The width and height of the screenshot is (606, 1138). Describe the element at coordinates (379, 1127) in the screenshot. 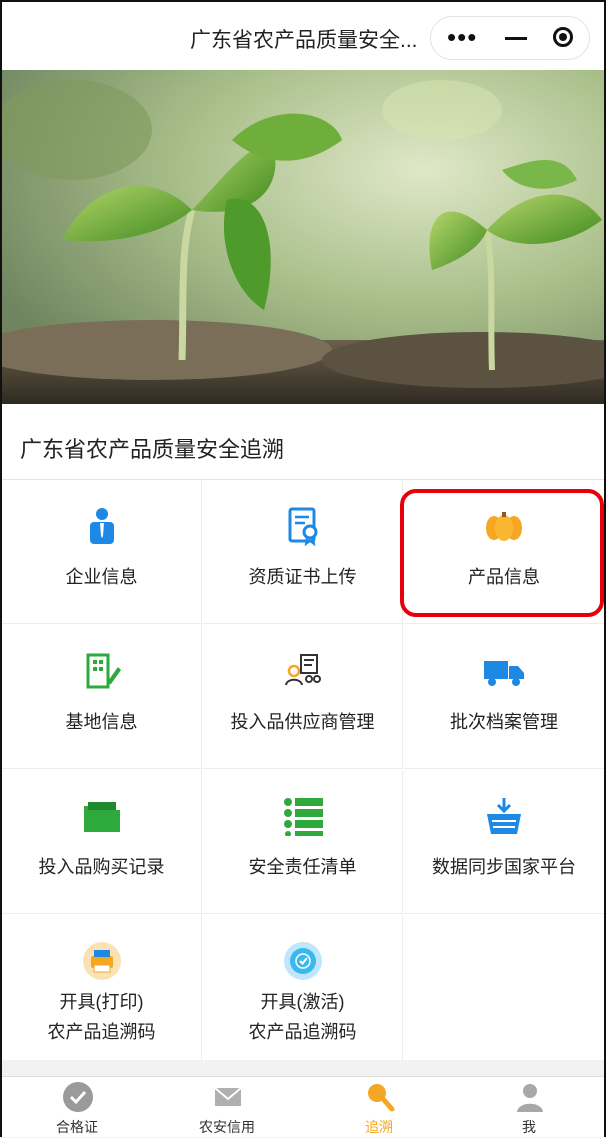

I see `tab-label: 追溯` at that location.